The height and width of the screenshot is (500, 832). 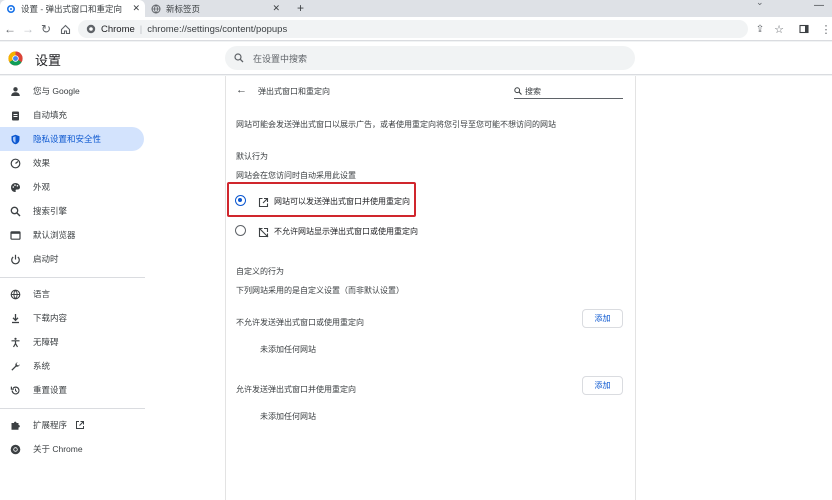 I want to click on back-arrow-button: ←, so click(x=241, y=90).